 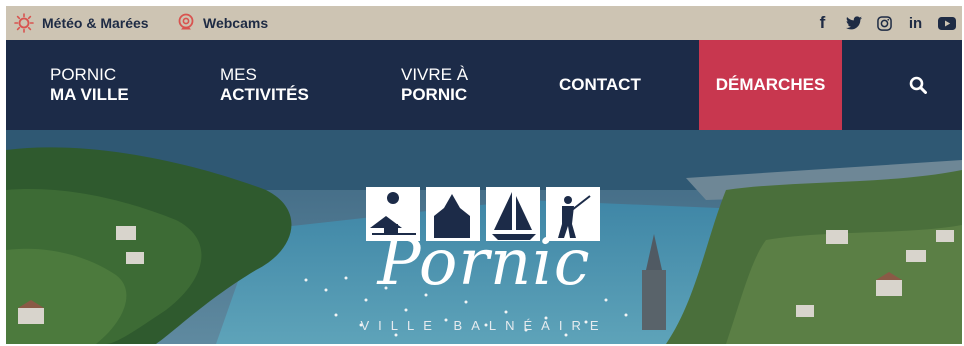 I want to click on webcam-icon, so click(x=186, y=21).